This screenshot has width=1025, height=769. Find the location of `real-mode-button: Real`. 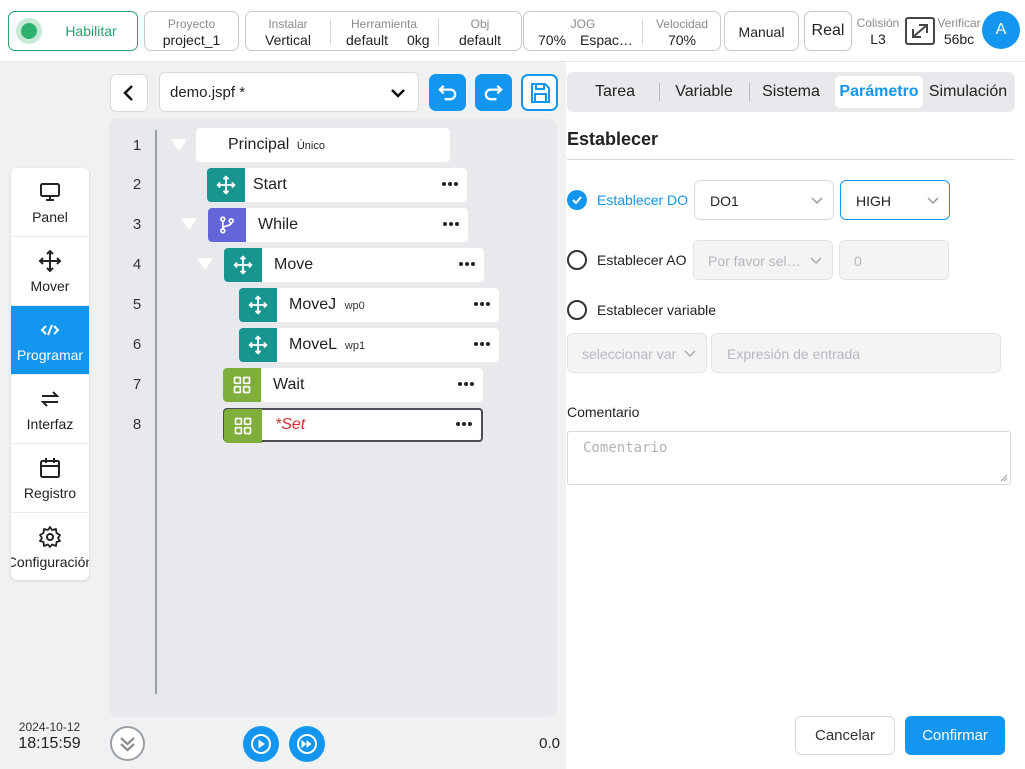

real-mode-button: Real is located at coordinates (828, 31).